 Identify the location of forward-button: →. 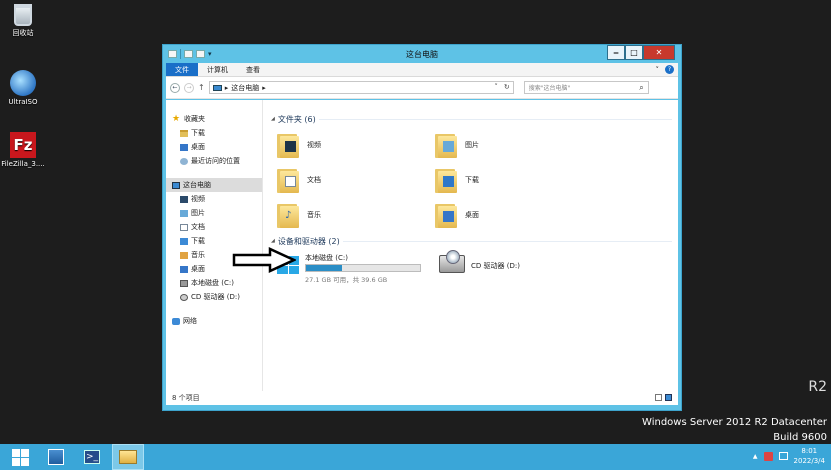
(189, 87).